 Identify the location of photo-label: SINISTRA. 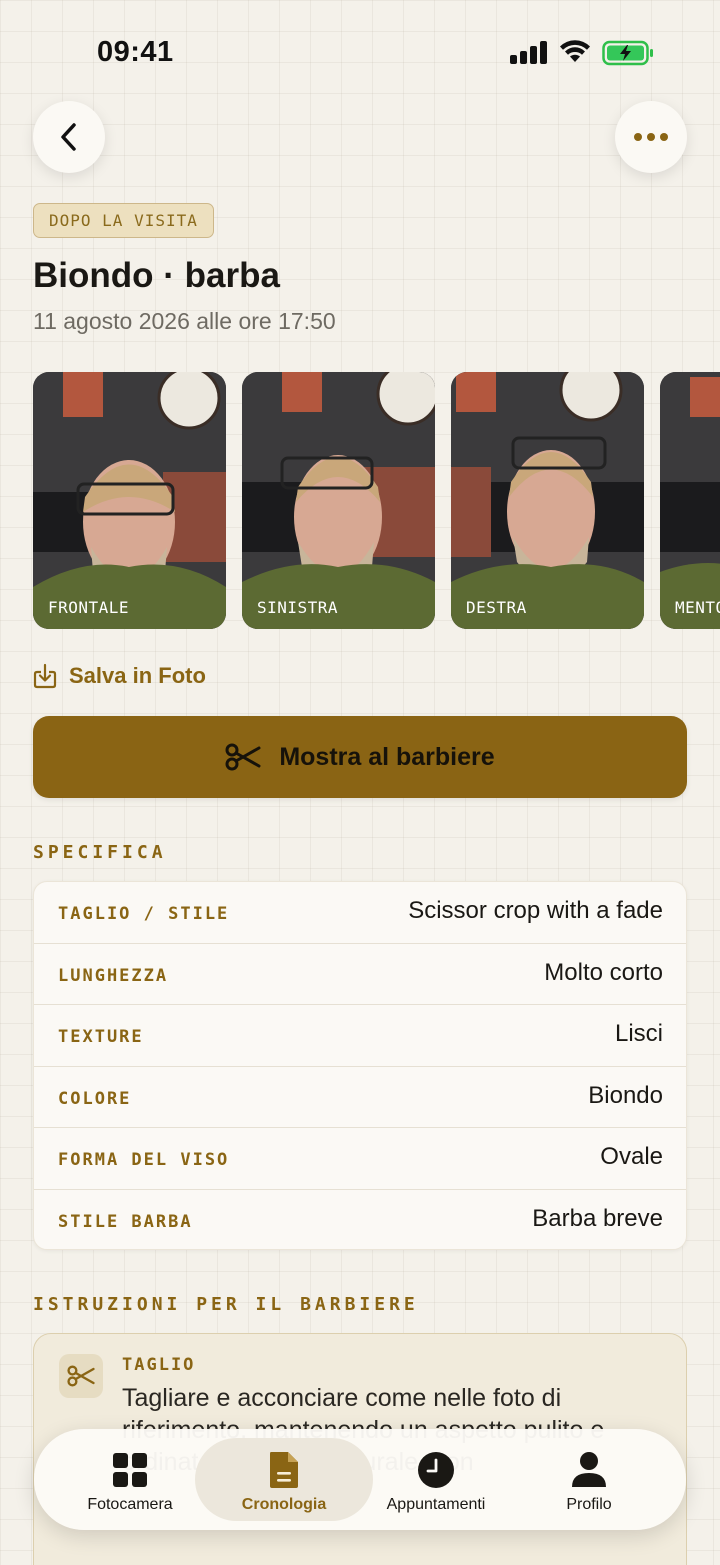
(298, 607).